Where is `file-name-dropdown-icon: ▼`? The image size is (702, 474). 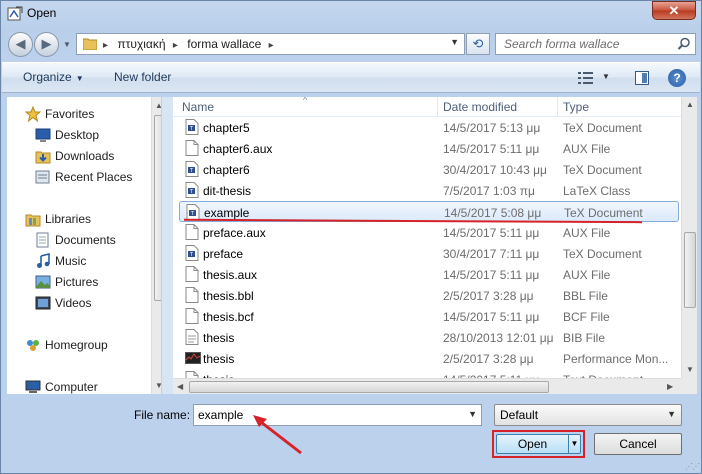
file-name-dropdown-icon: ▼ is located at coordinates (472, 414).